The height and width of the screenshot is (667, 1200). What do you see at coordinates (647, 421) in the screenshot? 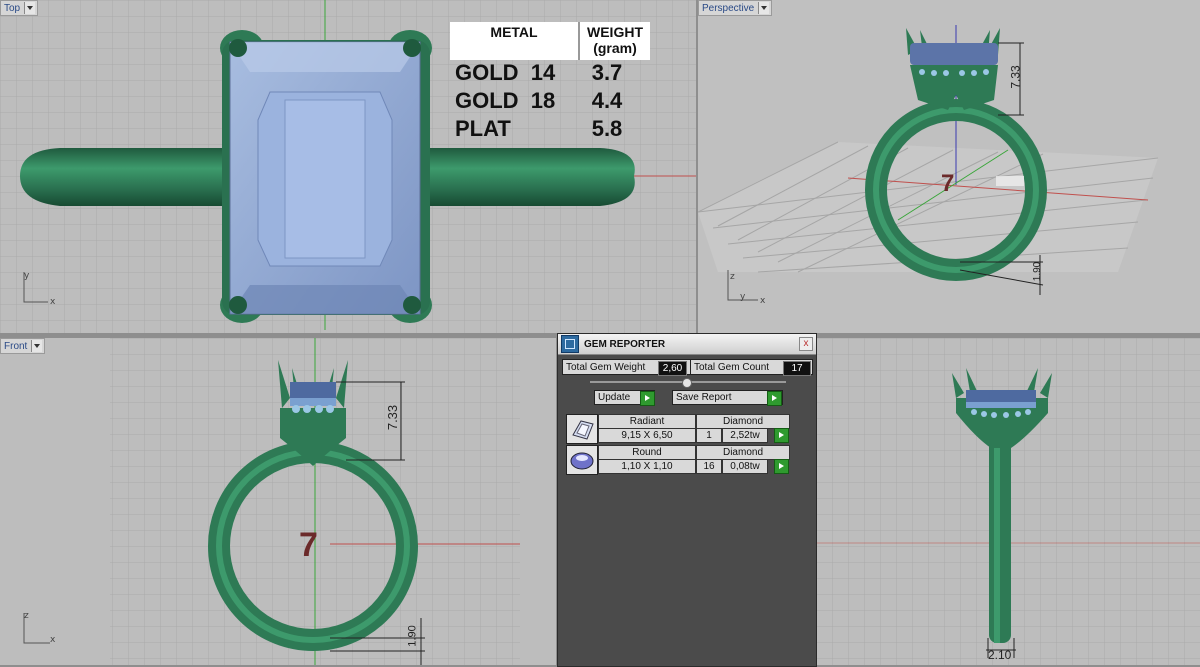
I see `gem-shape: Radiant` at bounding box center [647, 421].